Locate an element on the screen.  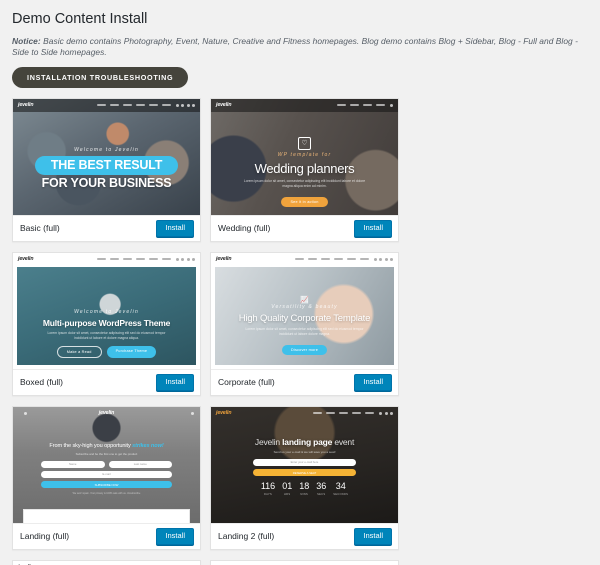
card-footer: Boxed (full) Install is located at coordinates (106, 381).